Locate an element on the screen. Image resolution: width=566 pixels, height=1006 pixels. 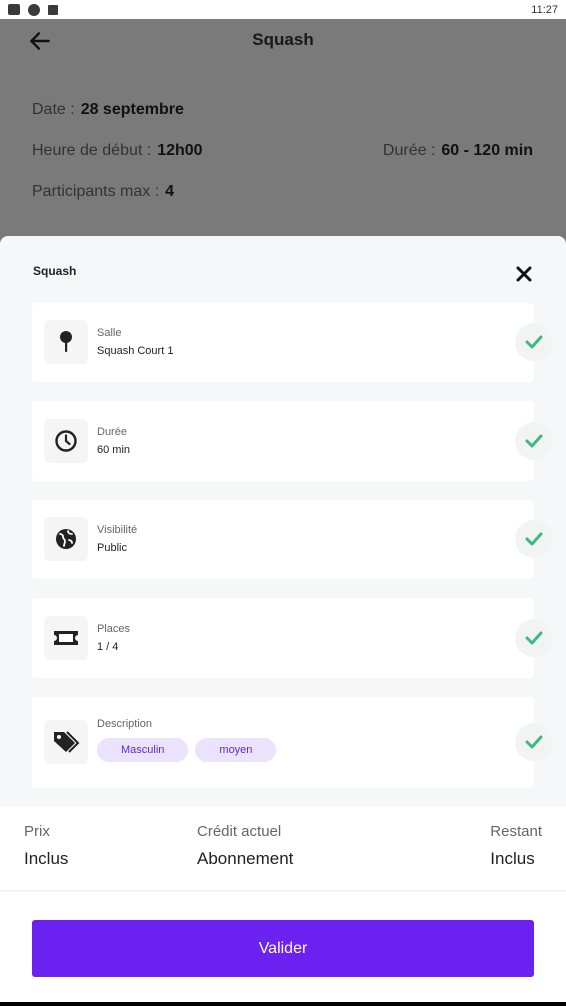
remaining-label: Restant is located at coordinates (516, 831).